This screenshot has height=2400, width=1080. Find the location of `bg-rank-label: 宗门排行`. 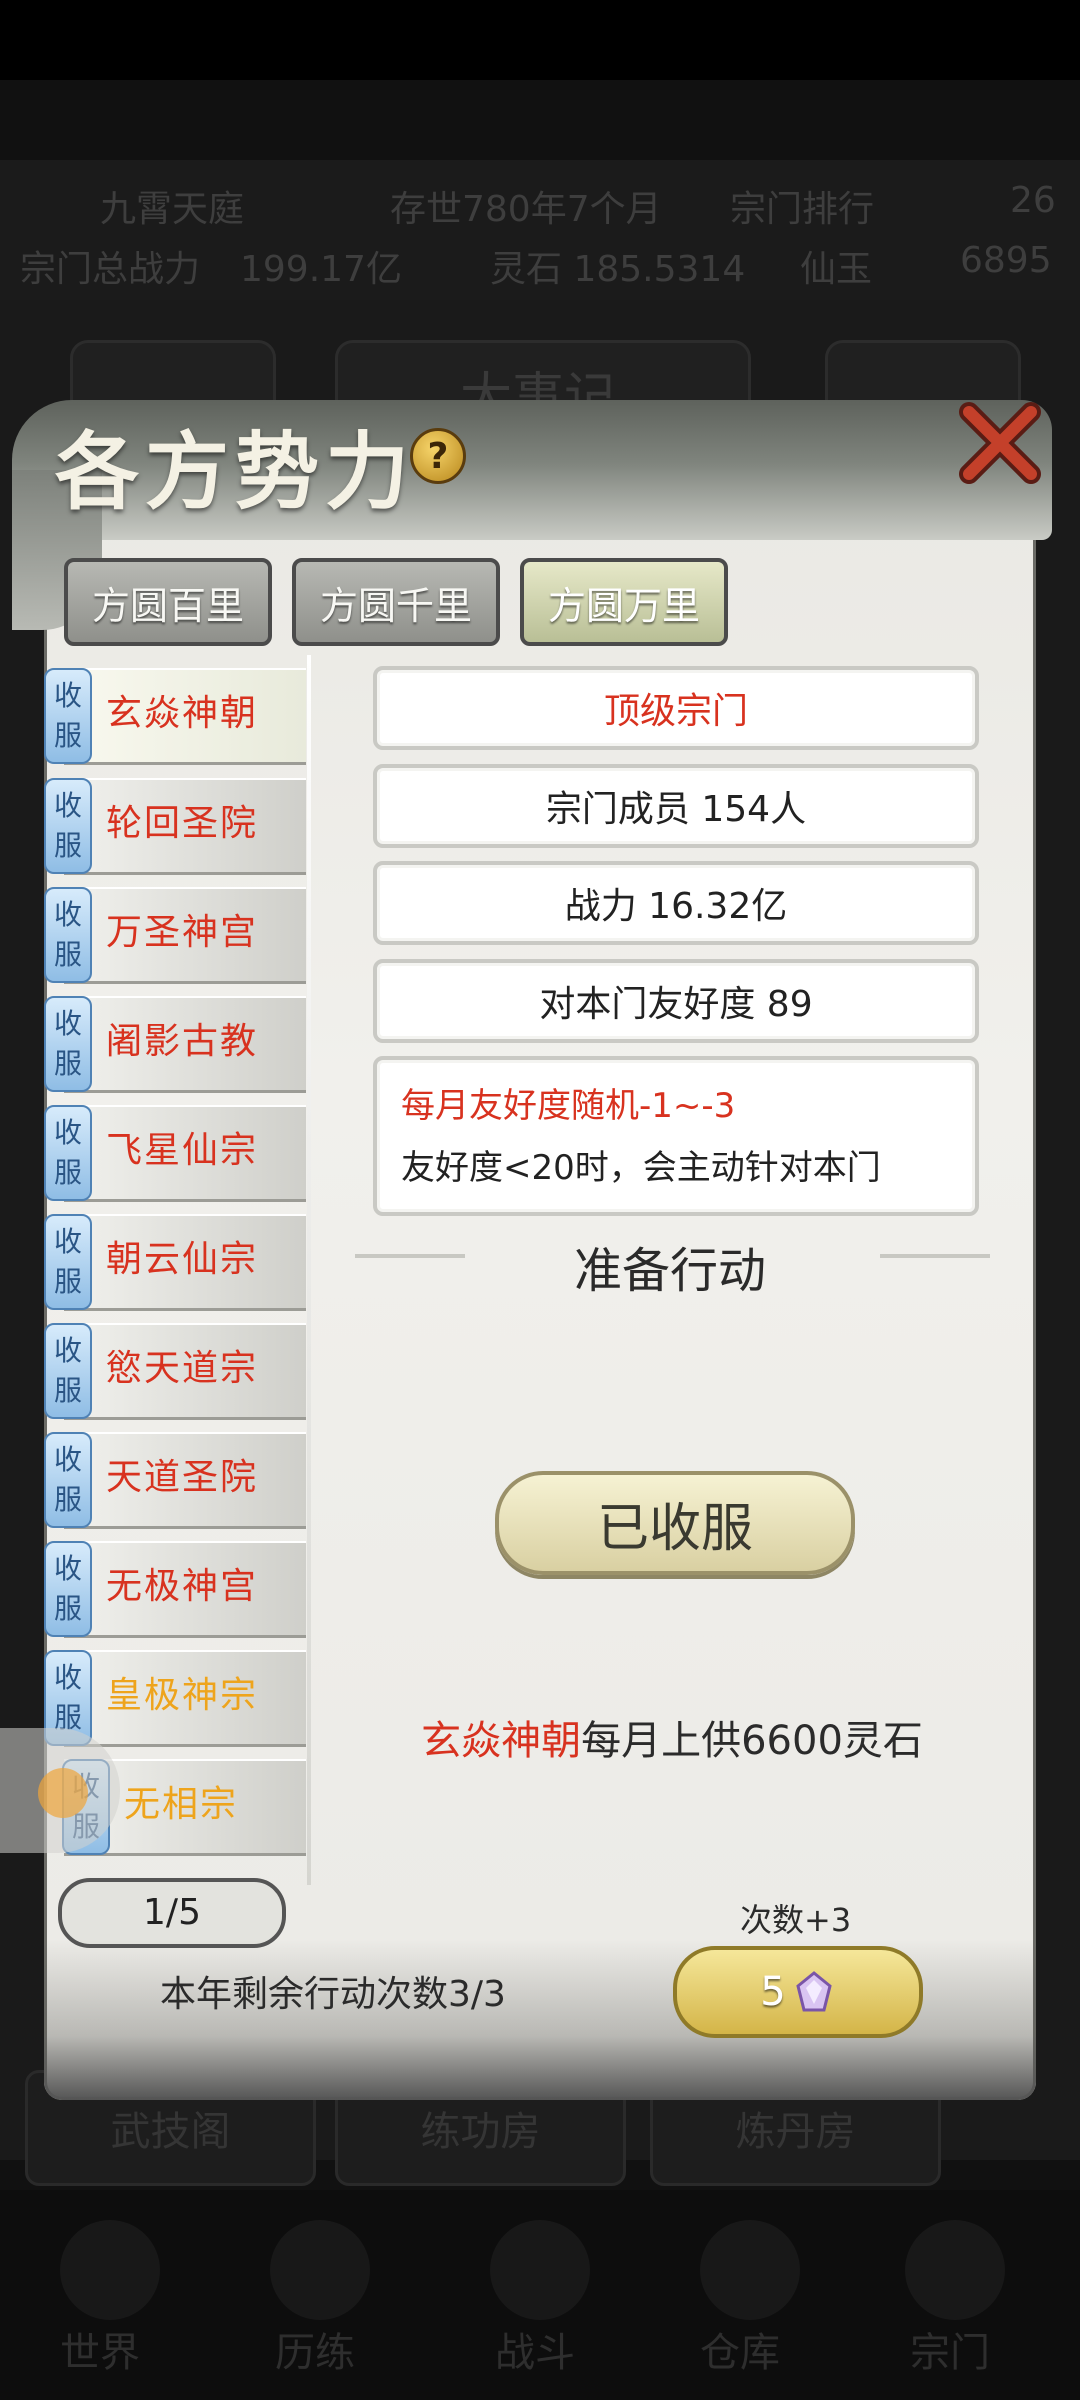

bg-rank-label: 宗门排行 is located at coordinates (802, 209).